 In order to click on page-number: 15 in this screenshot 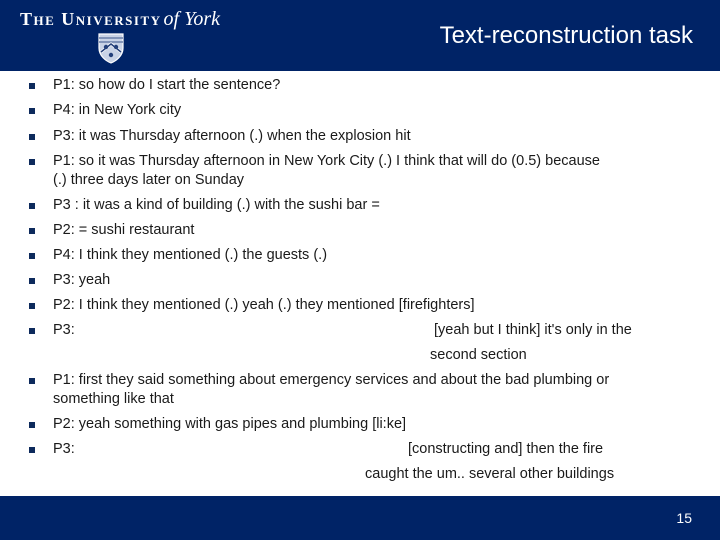, I will do `click(684, 518)`.